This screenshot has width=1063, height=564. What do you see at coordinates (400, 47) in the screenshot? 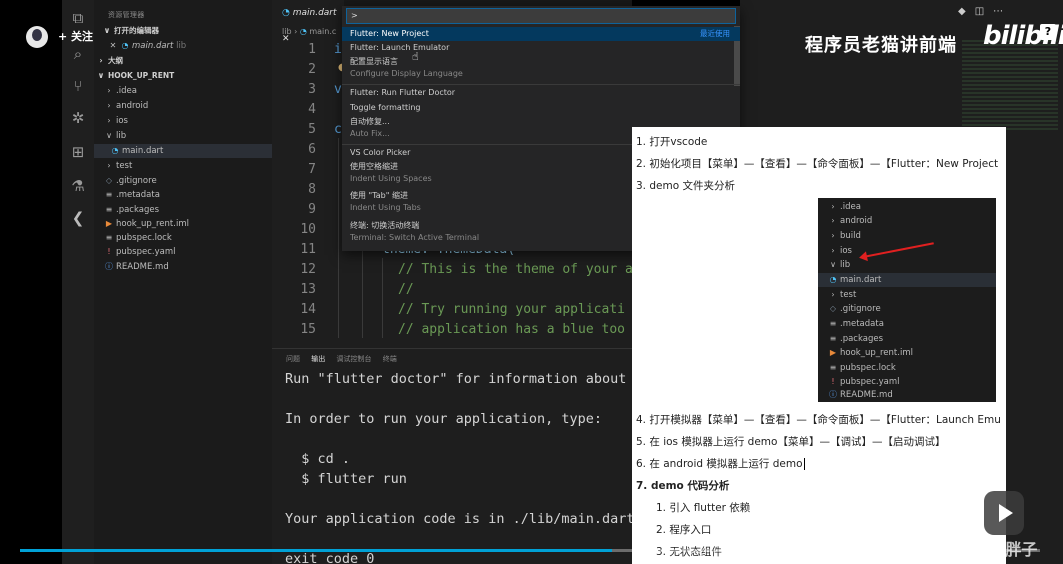
I see `palette-item-label: Flutter: Launch Emulator` at bounding box center [400, 47].